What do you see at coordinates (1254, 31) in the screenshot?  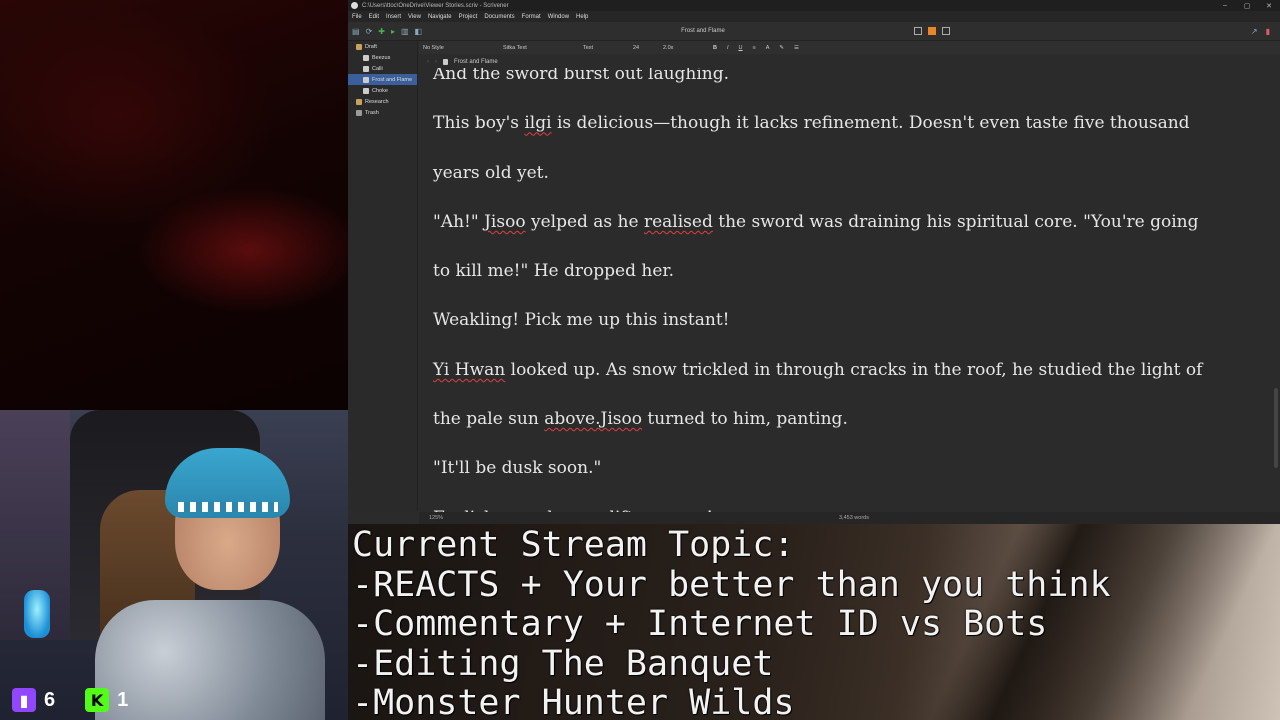 I see `share-icon: ↗` at bounding box center [1254, 31].